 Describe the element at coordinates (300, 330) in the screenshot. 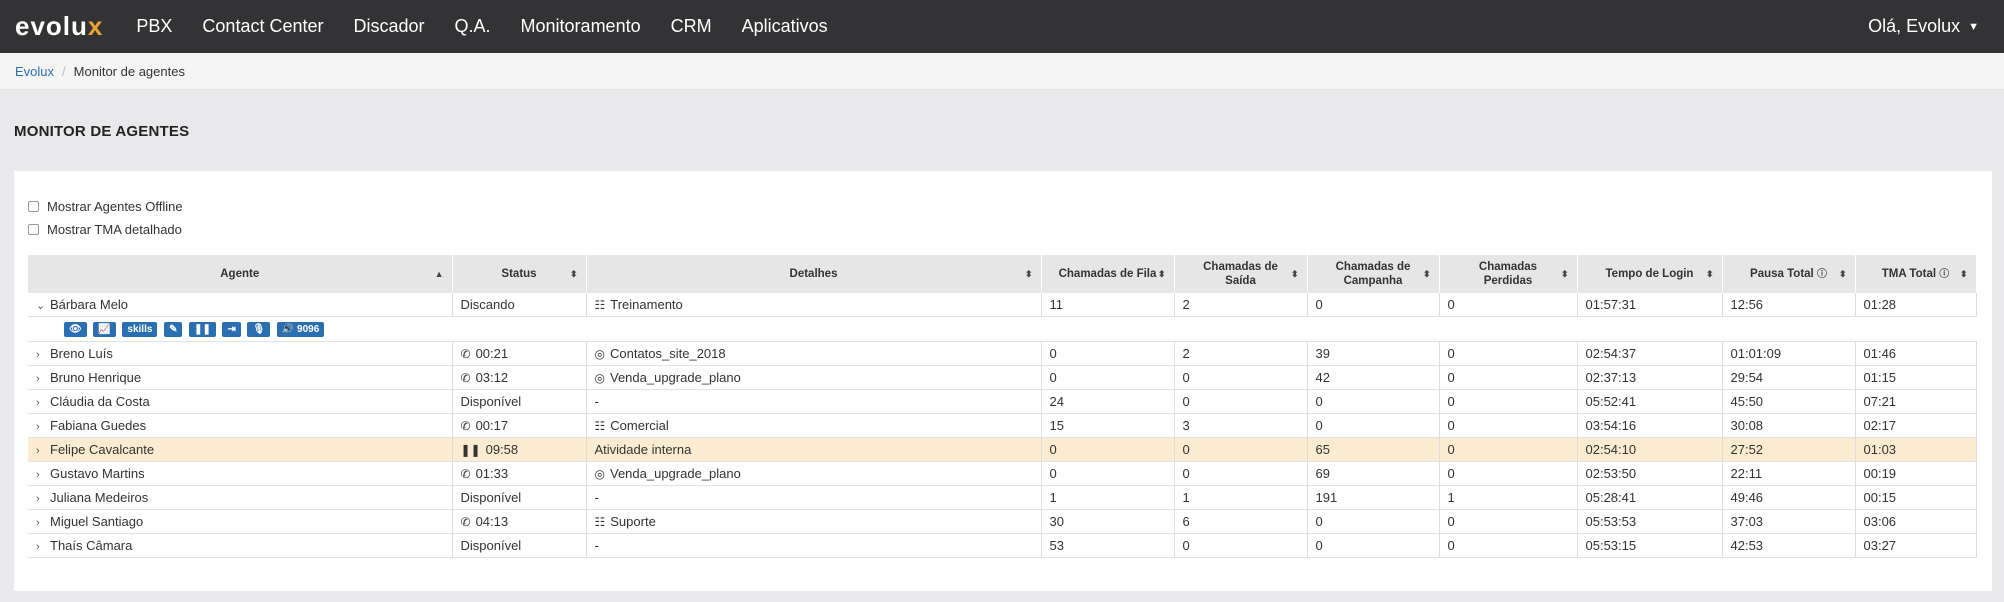

I see `extension-button: 🔊 9096` at that location.